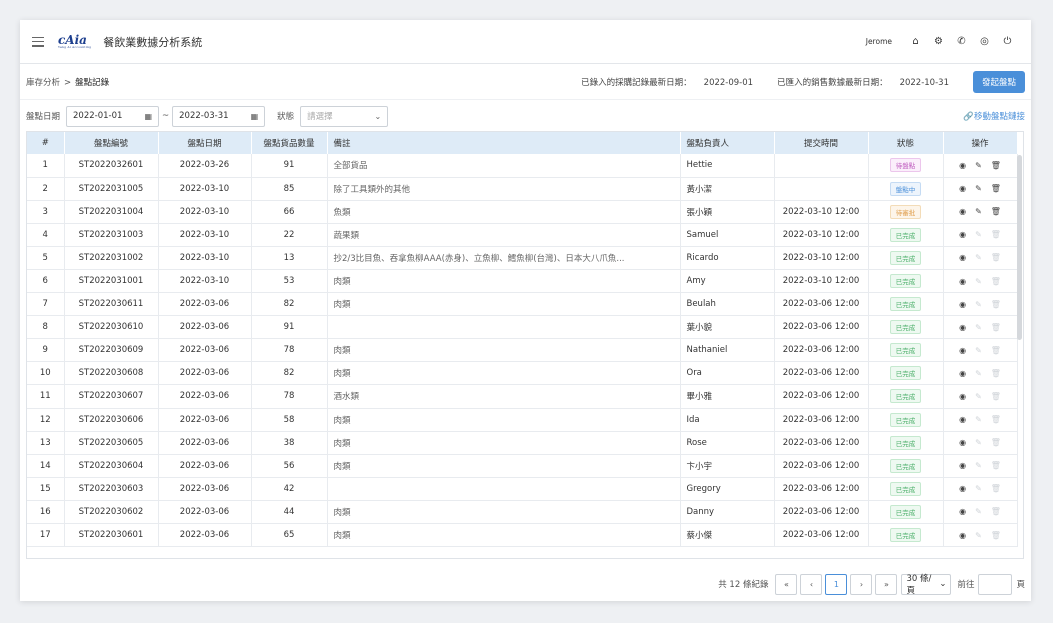  Describe the element at coordinates (966, 585) in the screenshot. I see `goto-label: 前往` at that location.